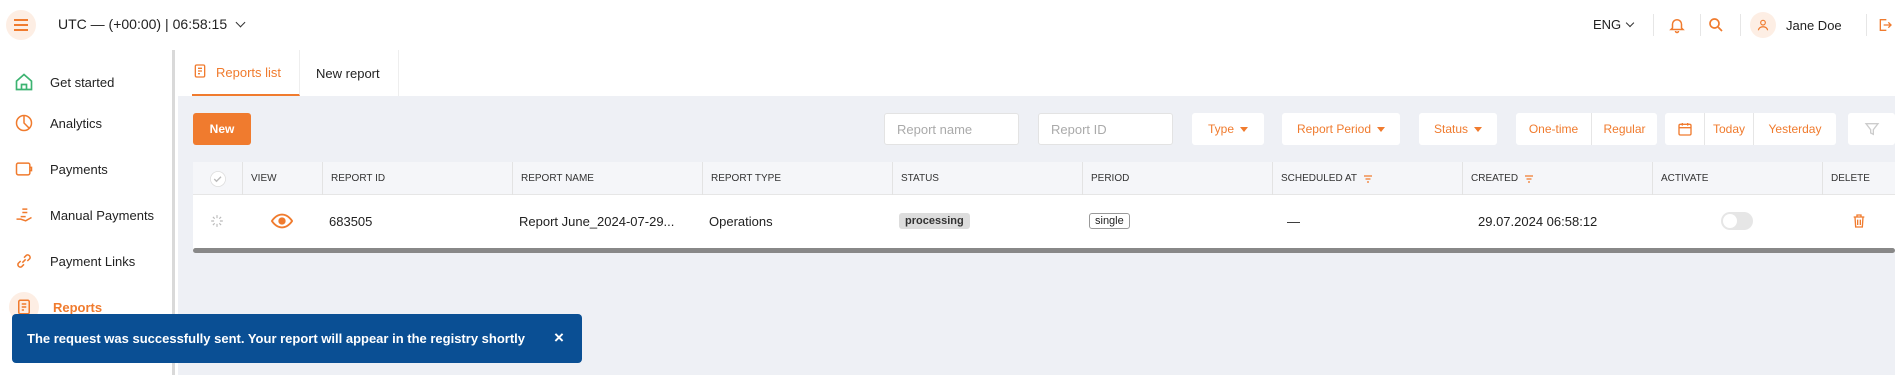 The image size is (1895, 375). What do you see at coordinates (951, 129) in the screenshot?
I see `report-name-input` at bounding box center [951, 129].